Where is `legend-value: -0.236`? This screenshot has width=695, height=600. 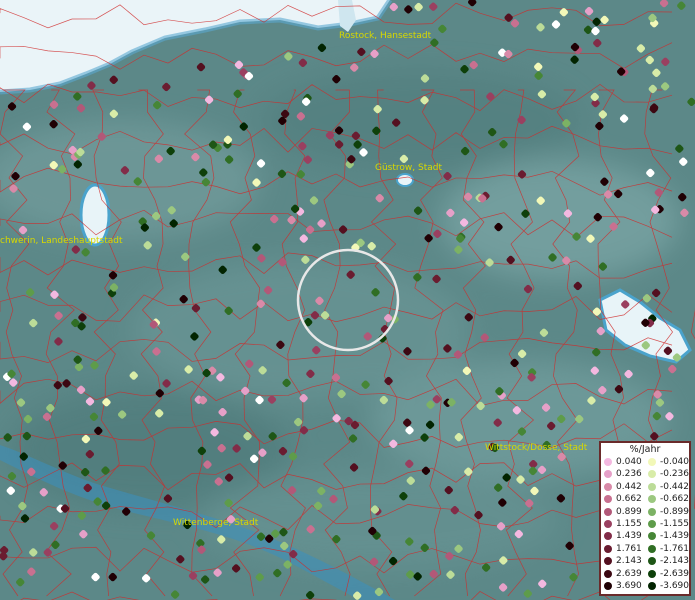 legend-value: -0.236 is located at coordinates (675, 474).